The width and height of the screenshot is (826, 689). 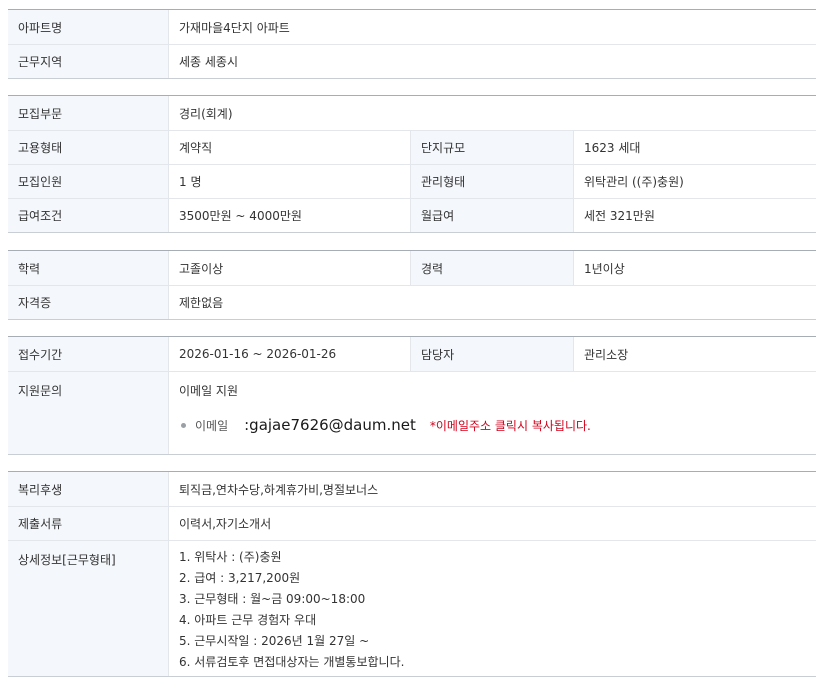 I want to click on employ-type-value: 계약직, so click(x=290, y=147).